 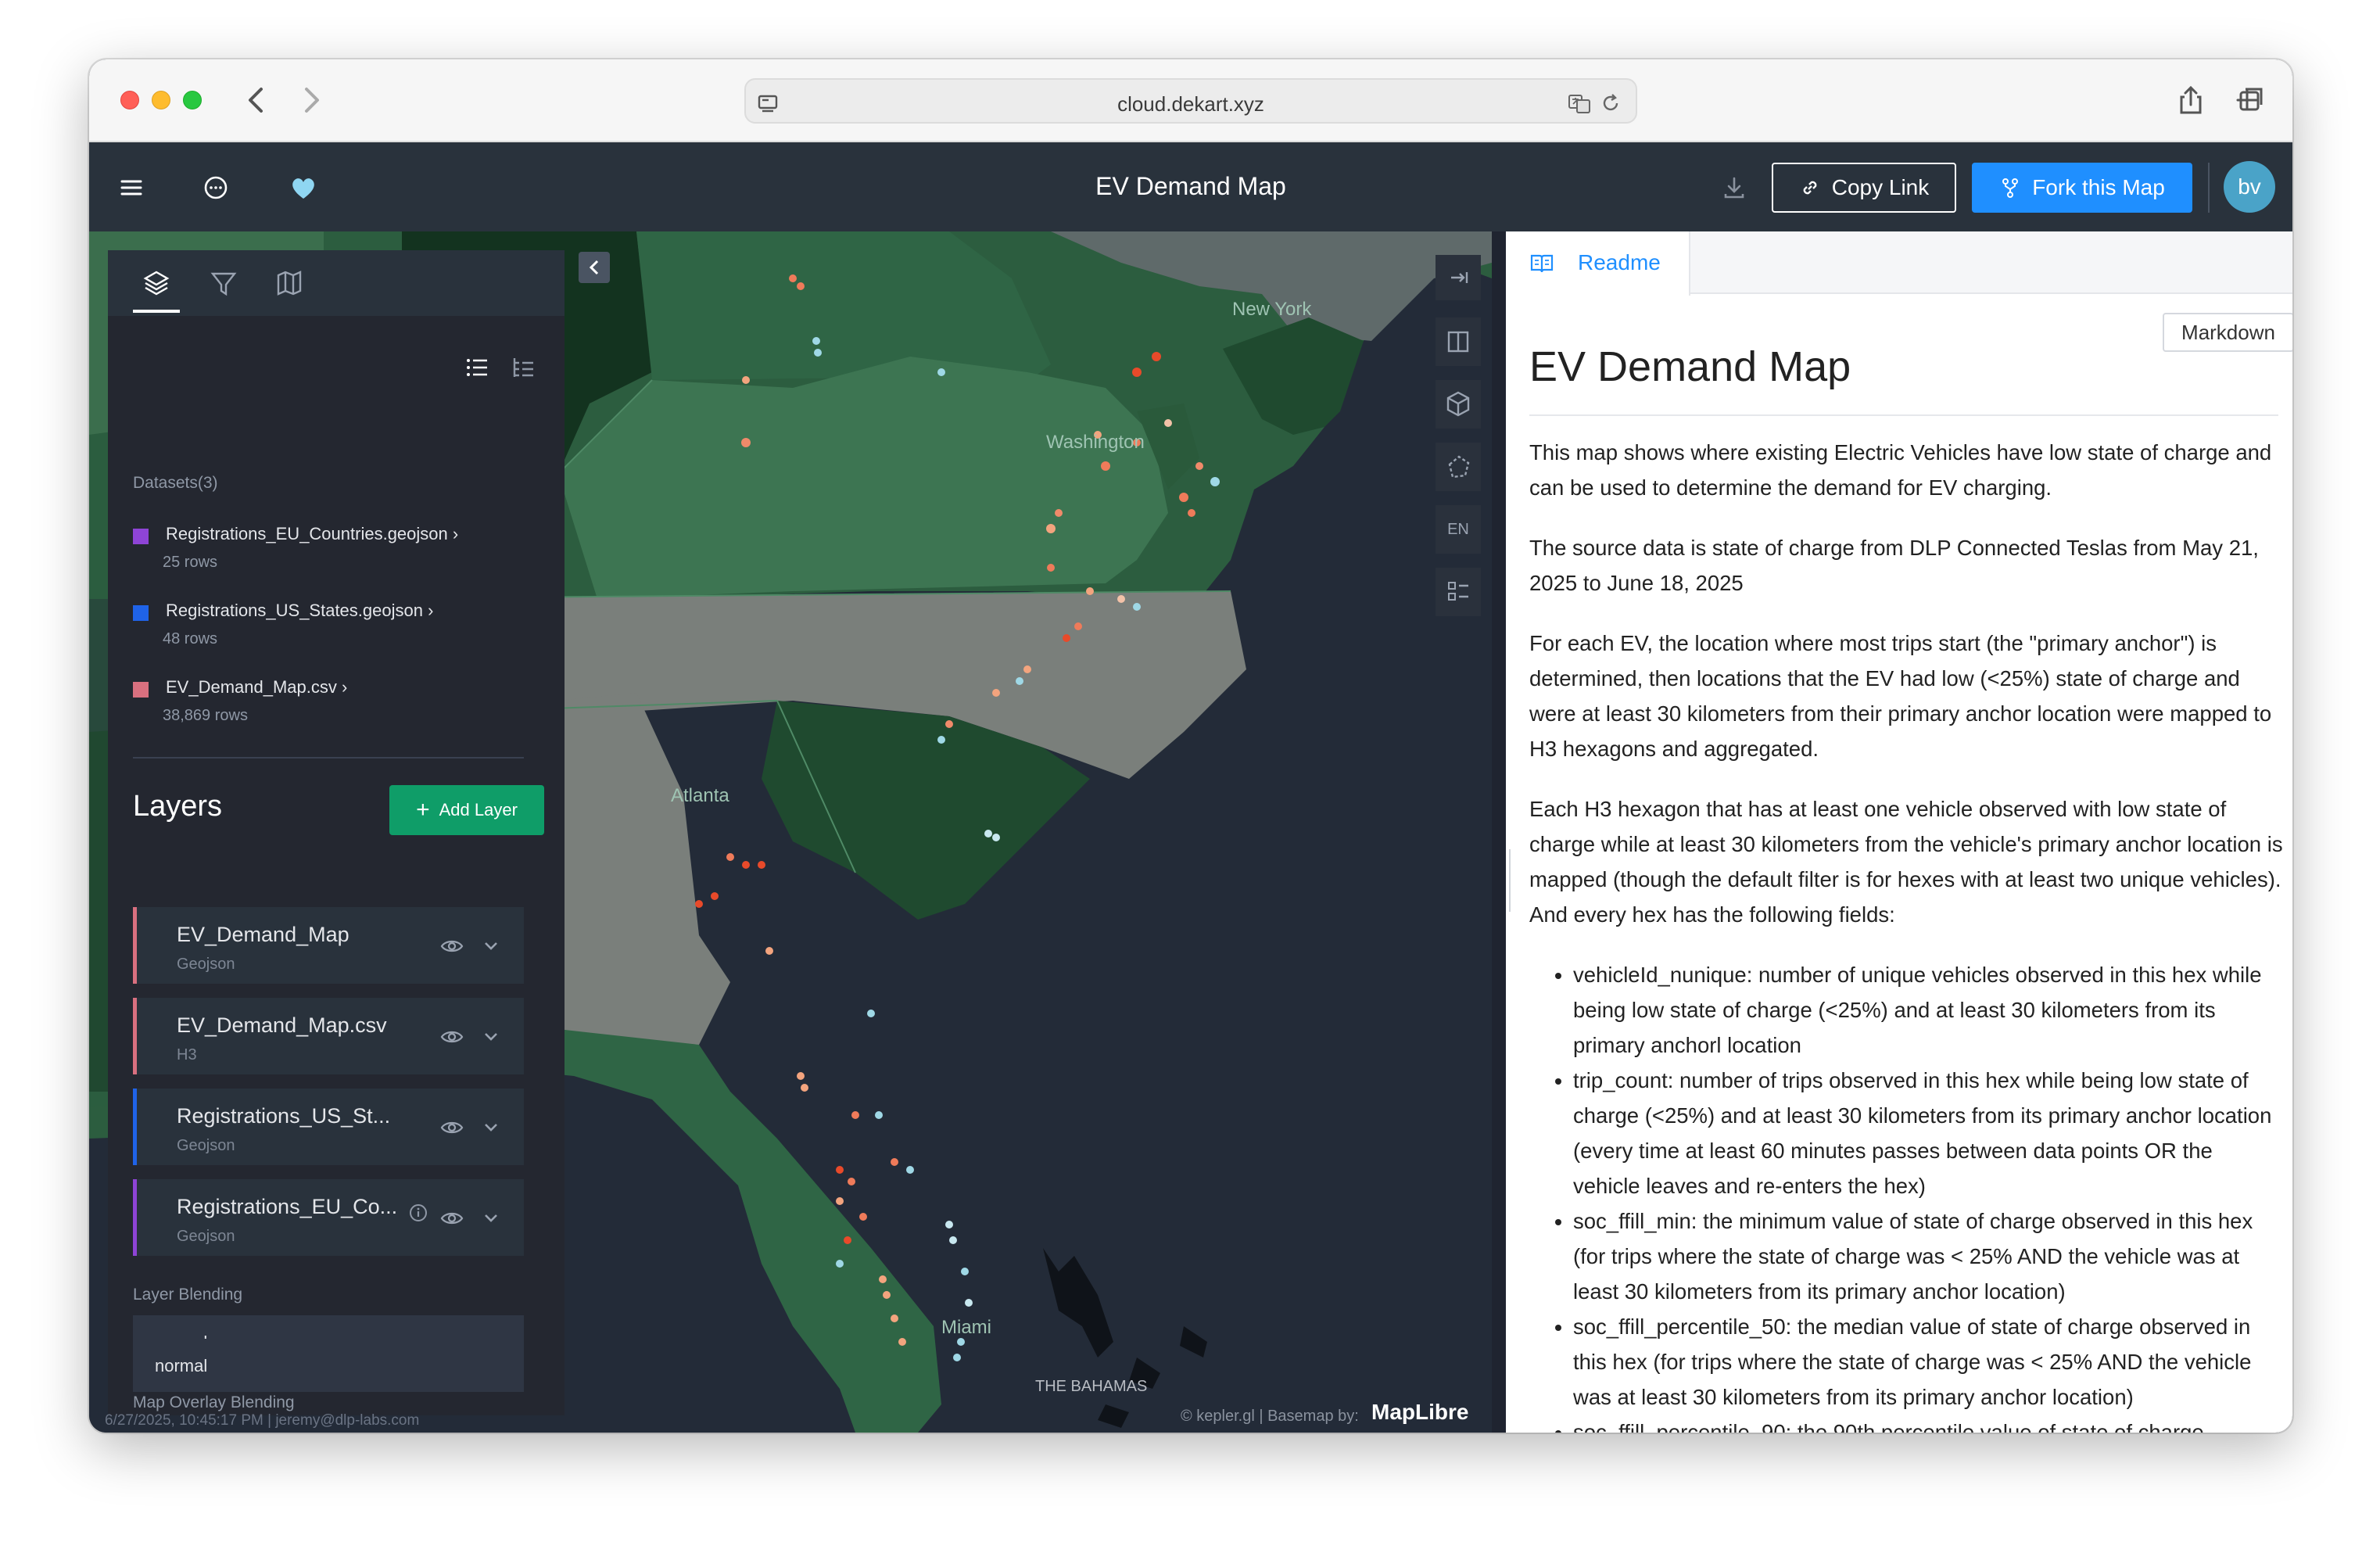 What do you see at coordinates (1190, 101) in the screenshot?
I see `address-bar: cloud.dekart.xyz` at bounding box center [1190, 101].